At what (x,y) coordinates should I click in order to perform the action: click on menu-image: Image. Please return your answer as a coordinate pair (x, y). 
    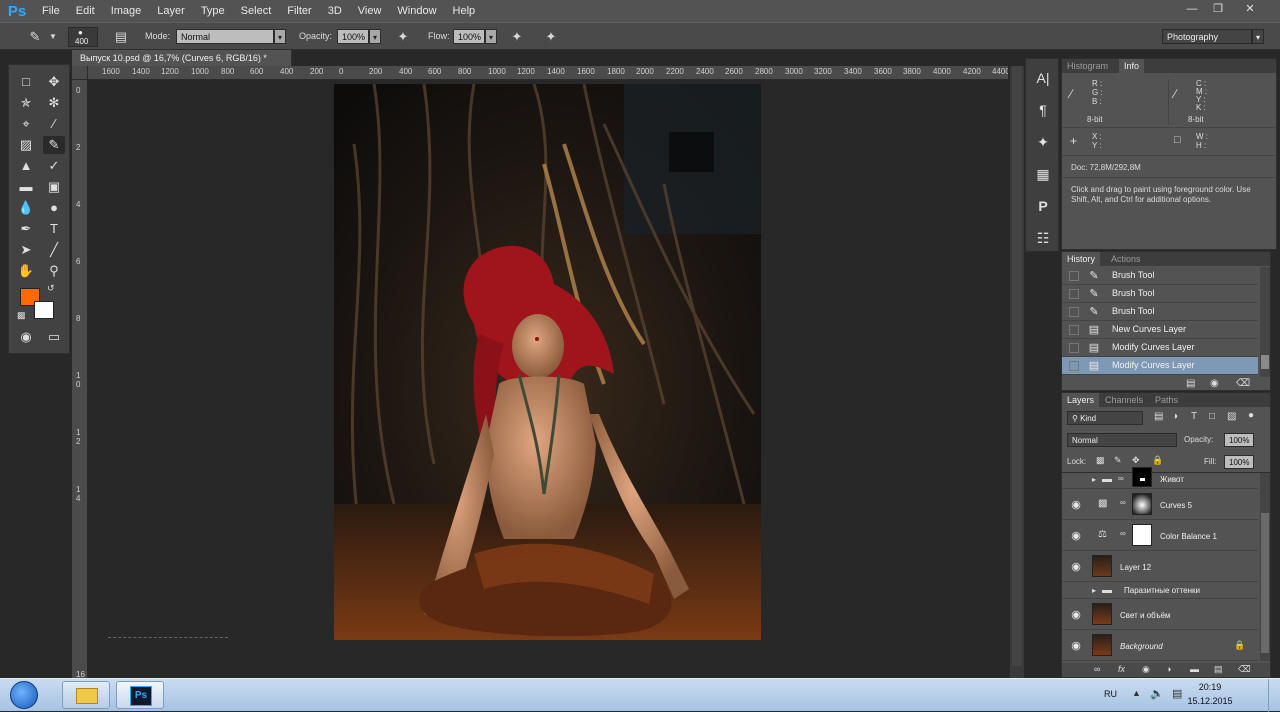
    Looking at the image, I should click on (126, 11).